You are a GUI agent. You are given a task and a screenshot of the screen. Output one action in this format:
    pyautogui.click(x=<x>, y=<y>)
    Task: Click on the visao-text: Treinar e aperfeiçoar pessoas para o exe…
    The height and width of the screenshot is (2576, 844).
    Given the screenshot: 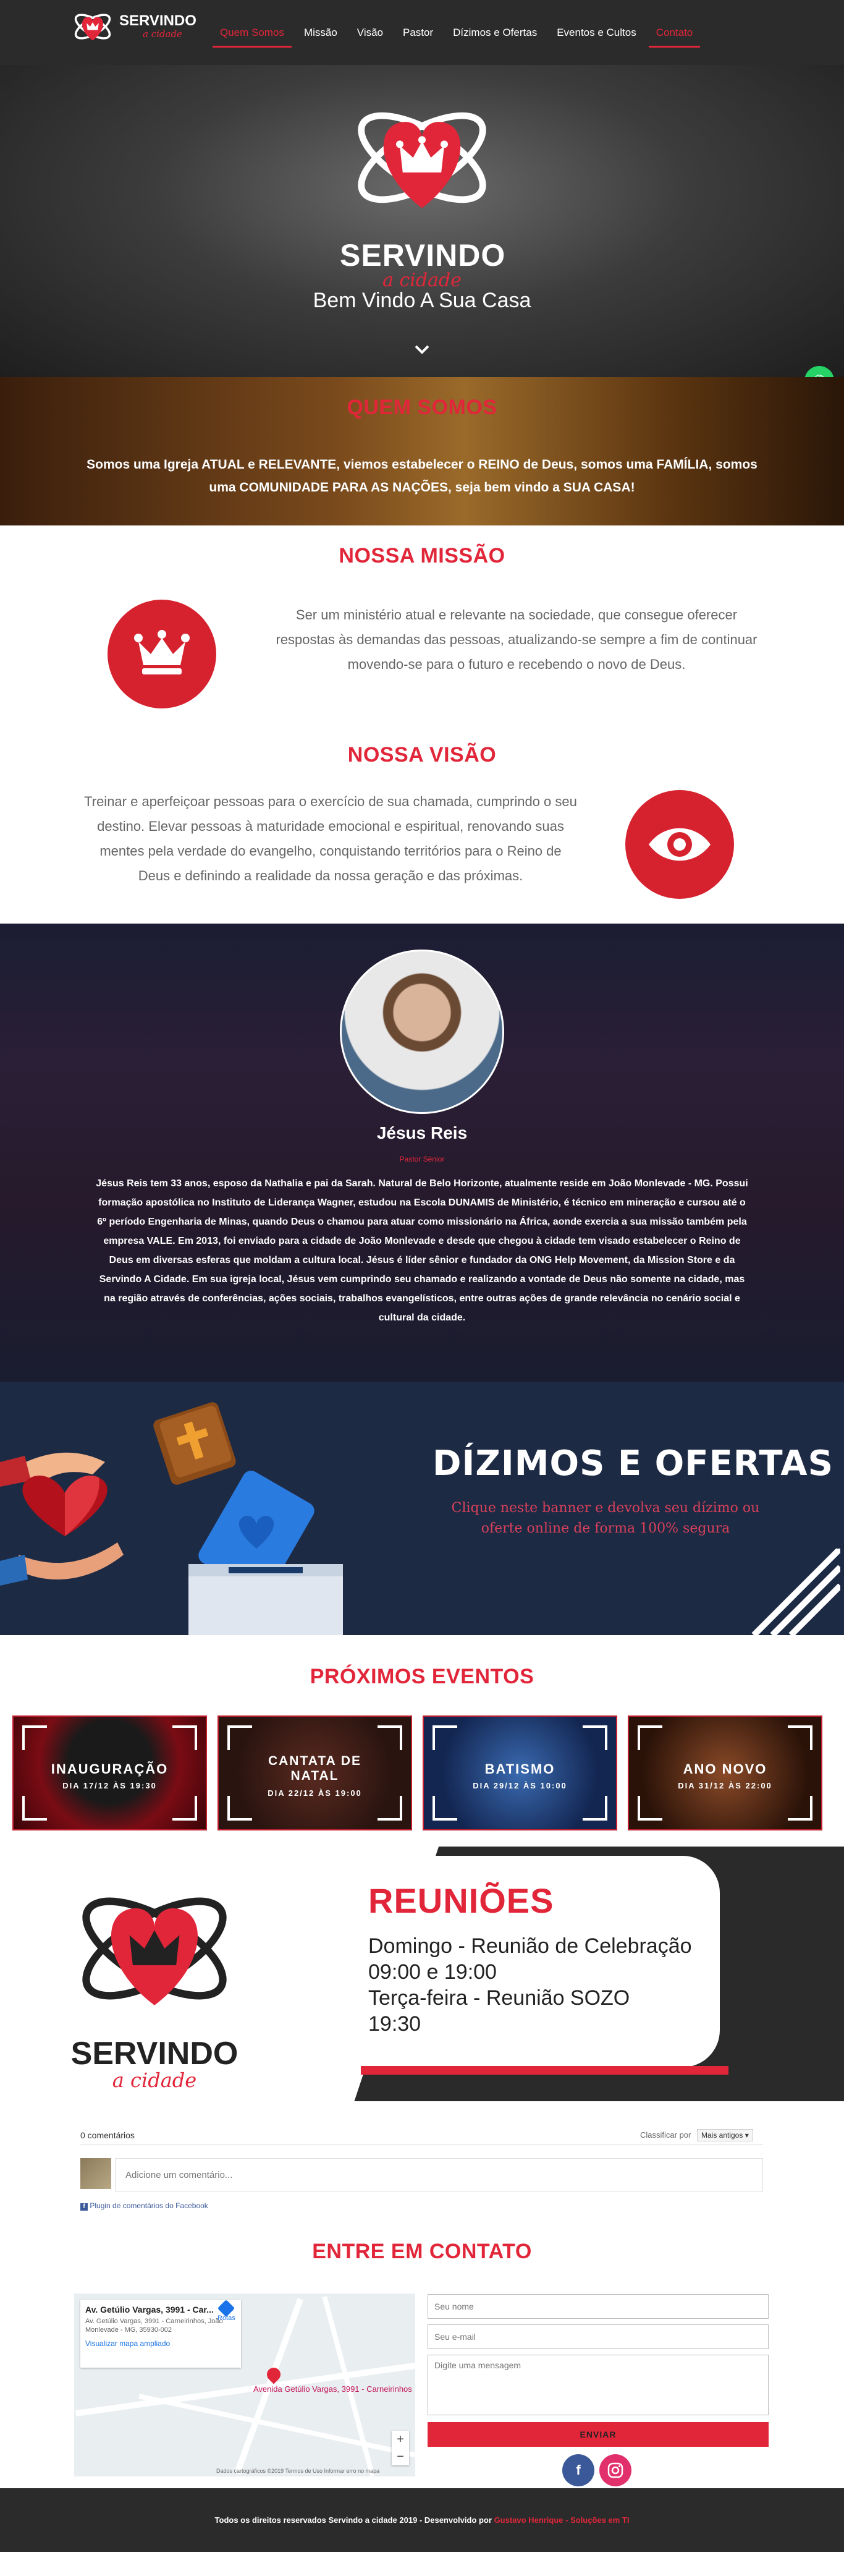 What is the action you would take?
    pyautogui.click(x=330, y=838)
    